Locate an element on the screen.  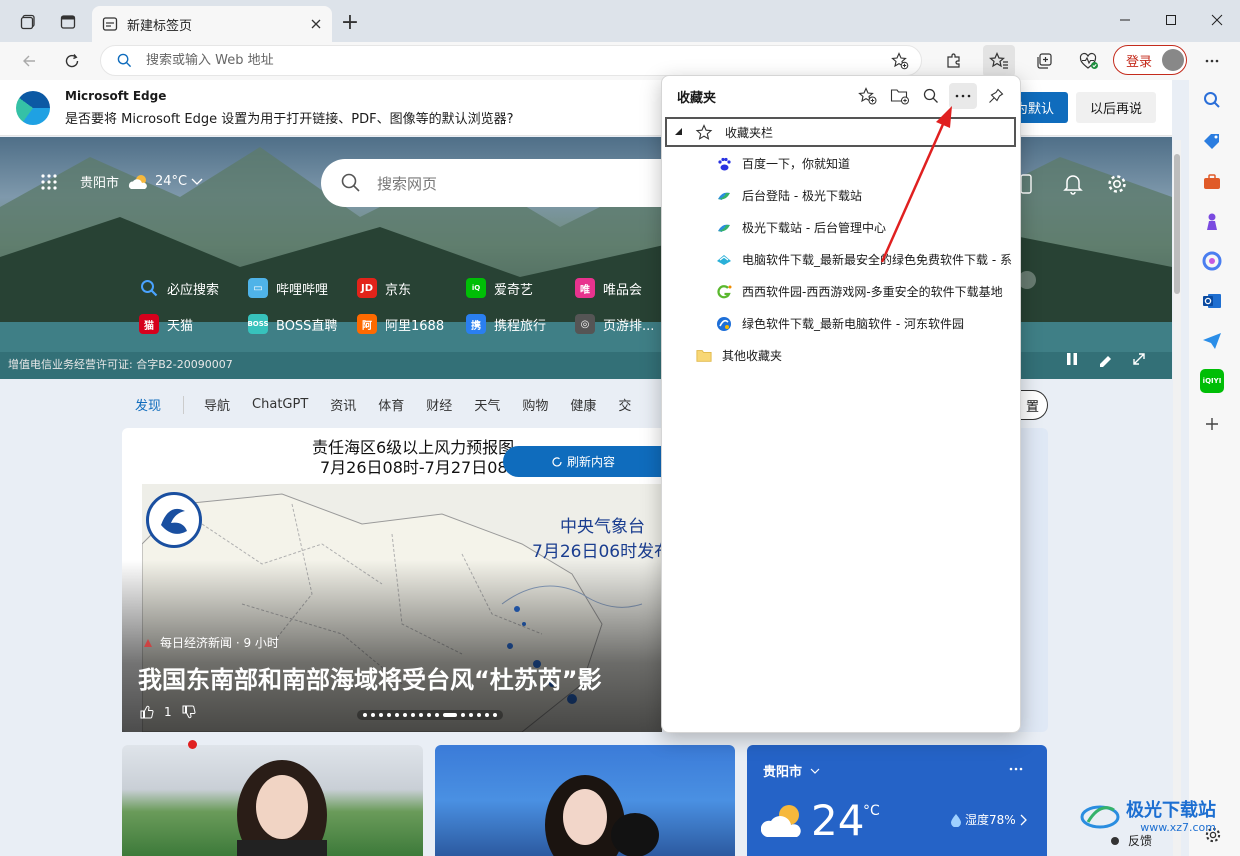
tab-health: 健康 is located at coordinates (583, 404).